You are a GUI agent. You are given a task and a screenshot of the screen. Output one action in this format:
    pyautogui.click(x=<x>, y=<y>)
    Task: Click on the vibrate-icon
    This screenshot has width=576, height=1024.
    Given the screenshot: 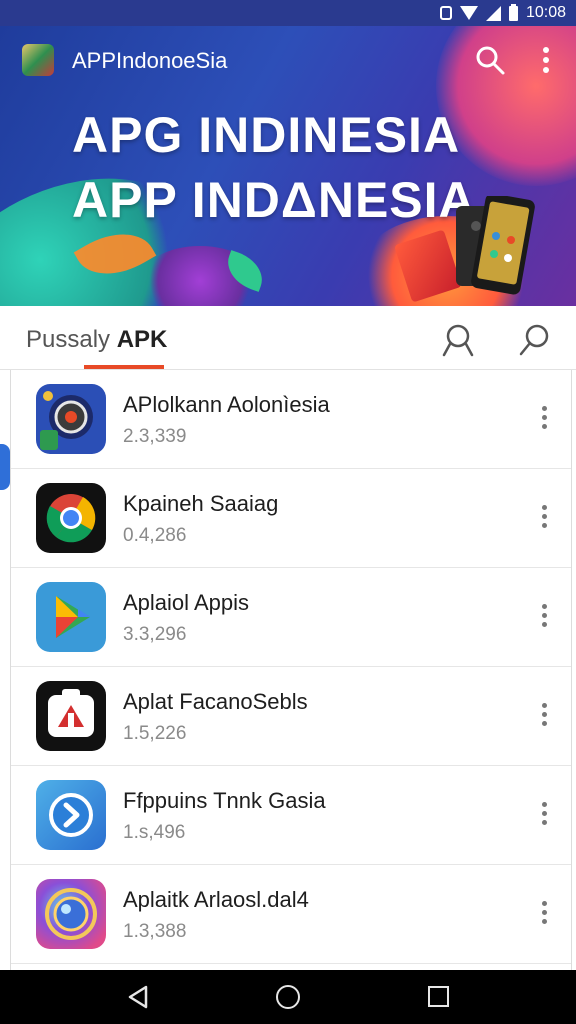 What is the action you would take?
    pyautogui.click(x=445, y=13)
    